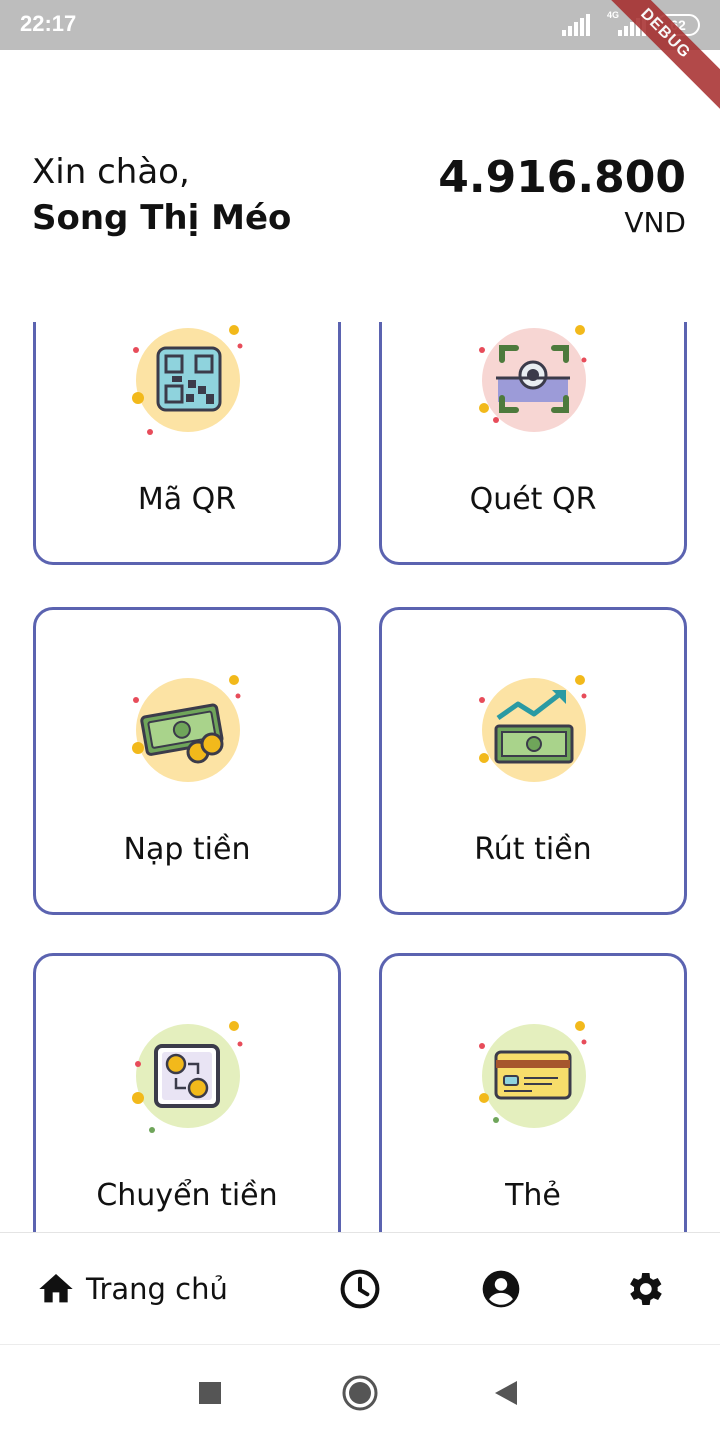  I want to click on menu-card-deposit: Nạp tiền, so click(187, 761).